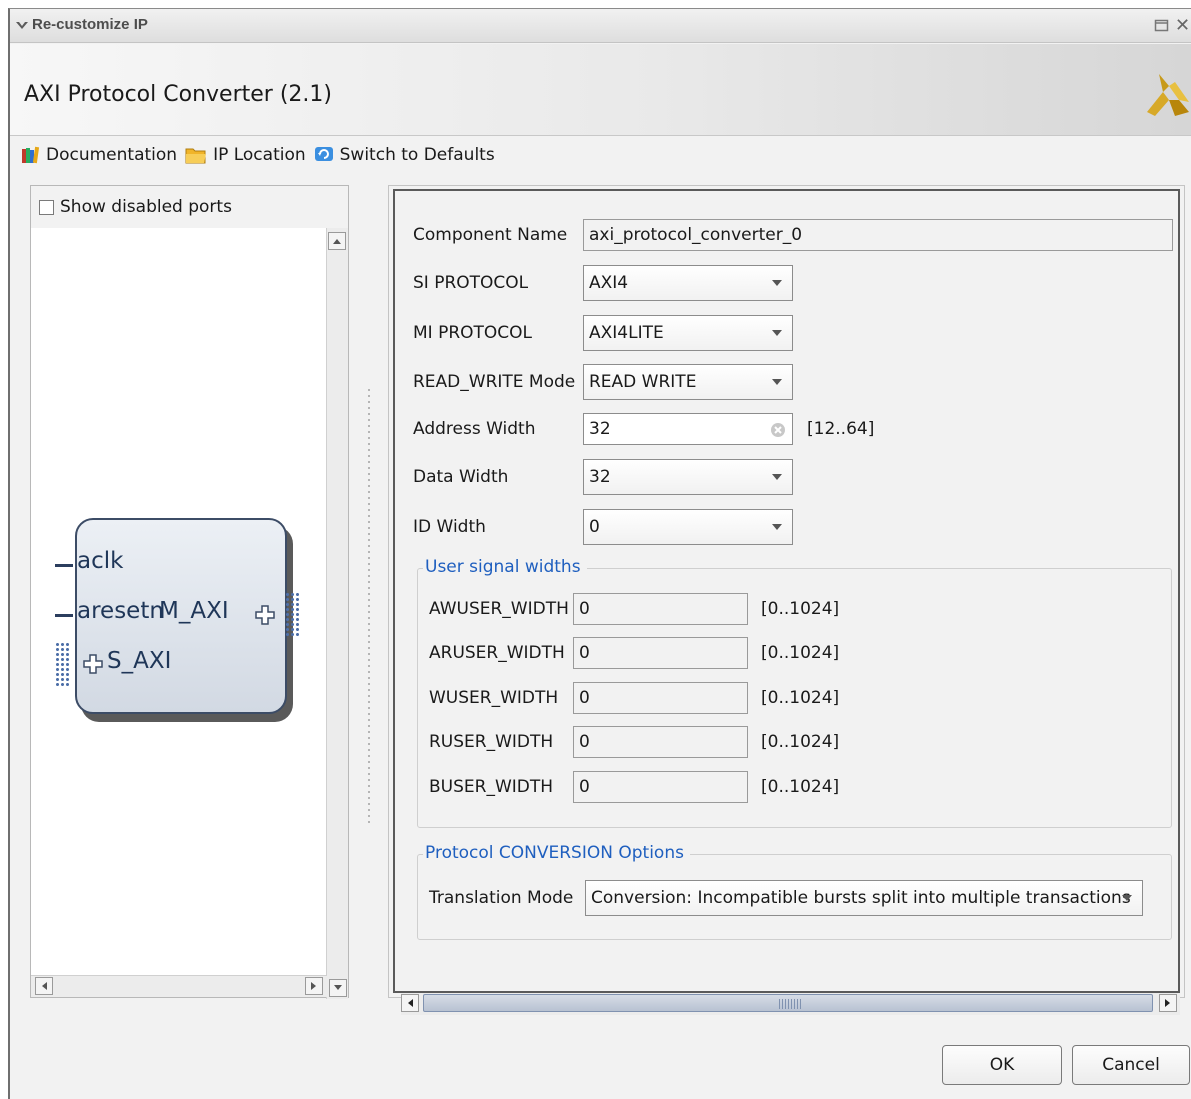 This screenshot has height=1099, width=1191. I want to click on checkbox-box, so click(46, 207).